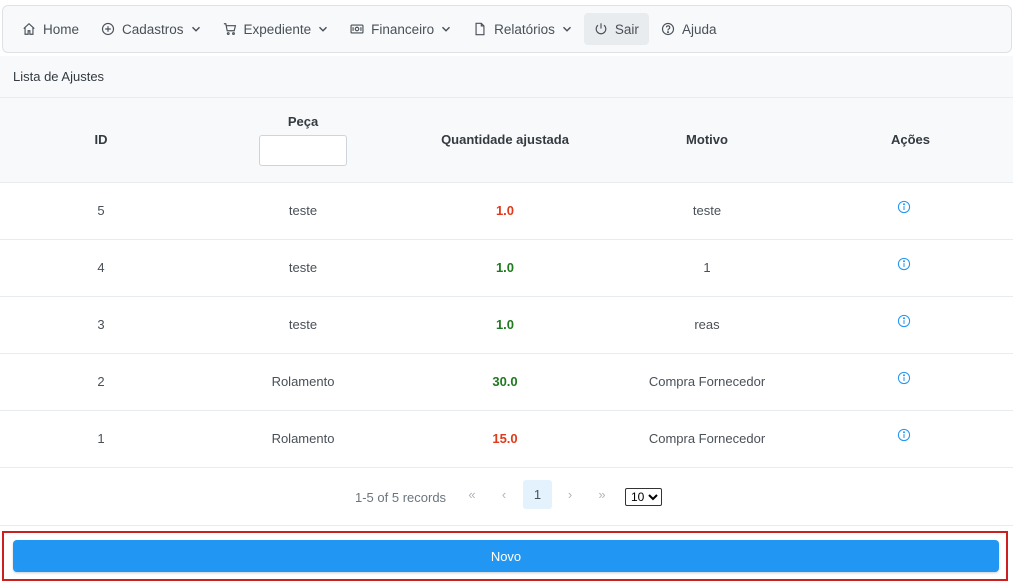 The height and width of the screenshot is (588, 1017). I want to click on column-header-motivo: Motivo, so click(707, 140).